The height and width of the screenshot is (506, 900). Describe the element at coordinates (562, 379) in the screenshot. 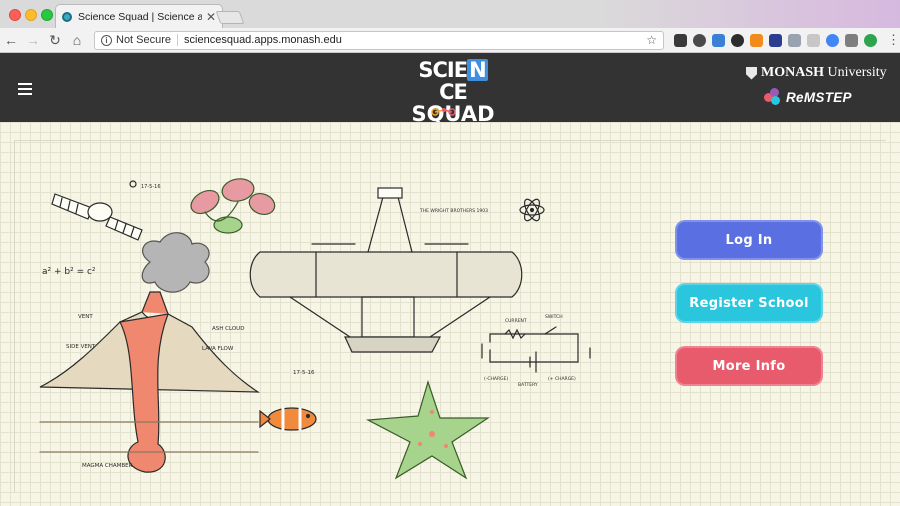

I see `positive-charge-label: (+ CHARGE)` at that location.